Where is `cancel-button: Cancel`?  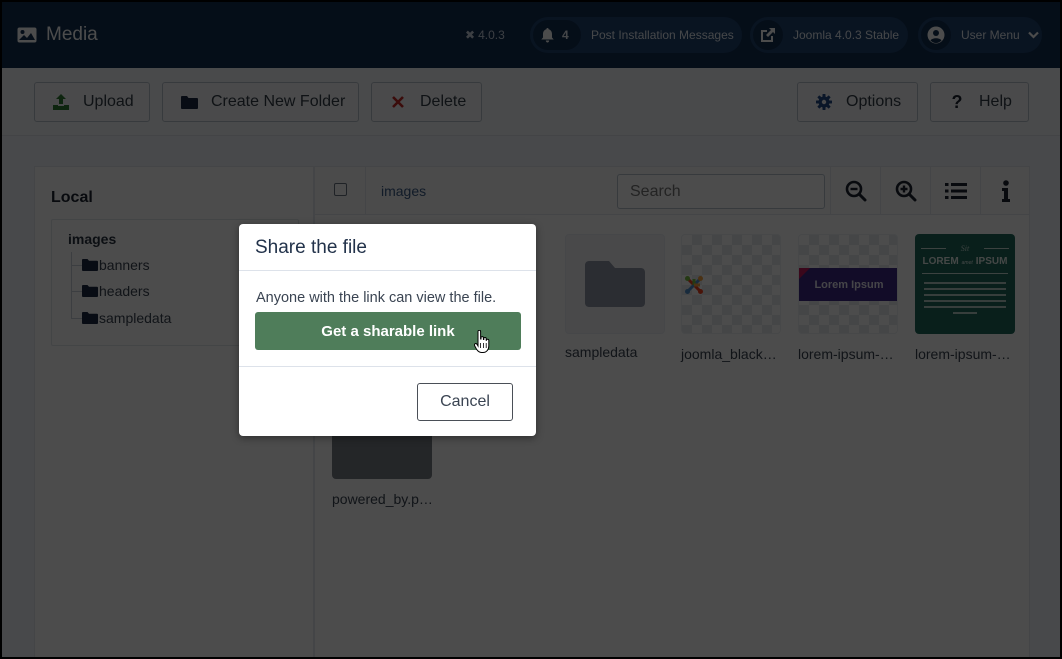 cancel-button: Cancel is located at coordinates (465, 402).